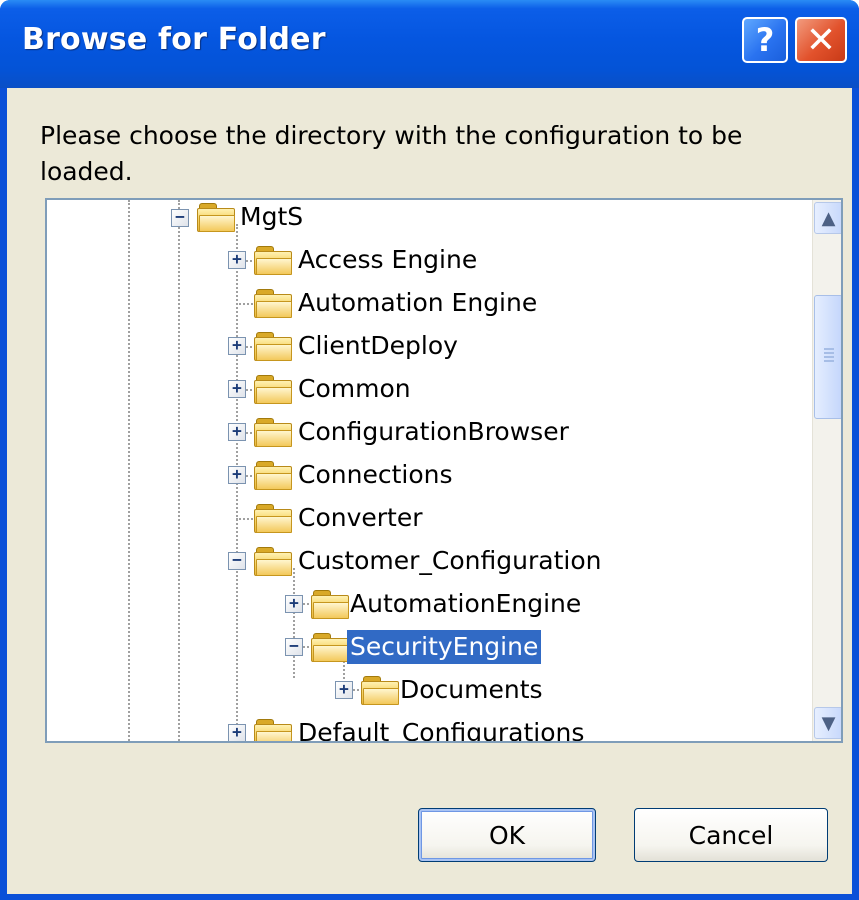  What do you see at coordinates (417, 303) in the screenshot?
I see `tree-node-automation-engine: Automation Engine` at bounding box center [417, 303].